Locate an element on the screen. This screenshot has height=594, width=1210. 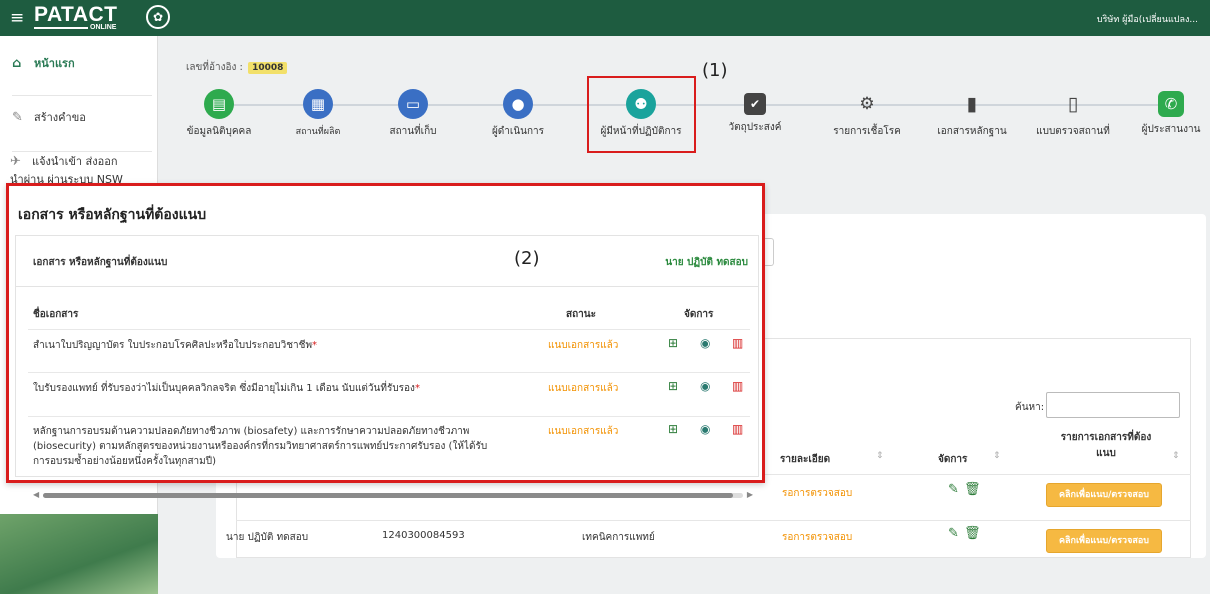
step-site-inspection: ▯ แบบตรวจสถานที่ is located at coordinates (1073, 114).